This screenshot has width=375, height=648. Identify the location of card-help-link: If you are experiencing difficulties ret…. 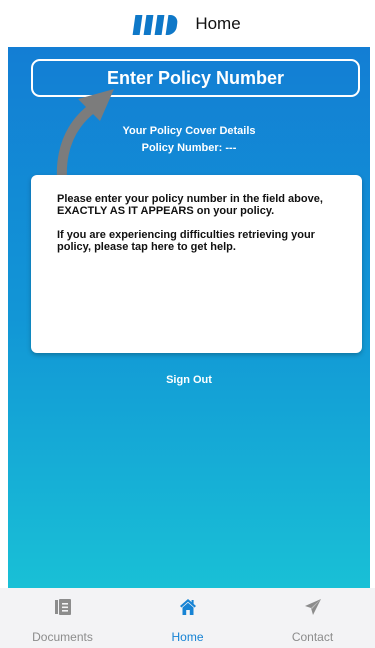
(196, 241).